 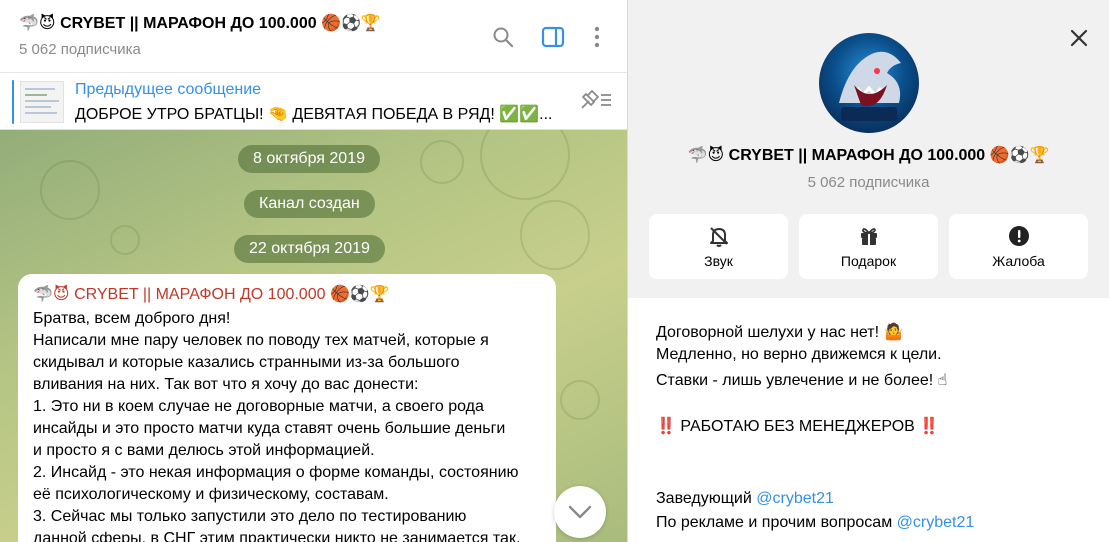 What do you see at coordinates (704, 498) in the screenshot?
I see `manager-label: Заведующий` at bounding box center [704, 498].